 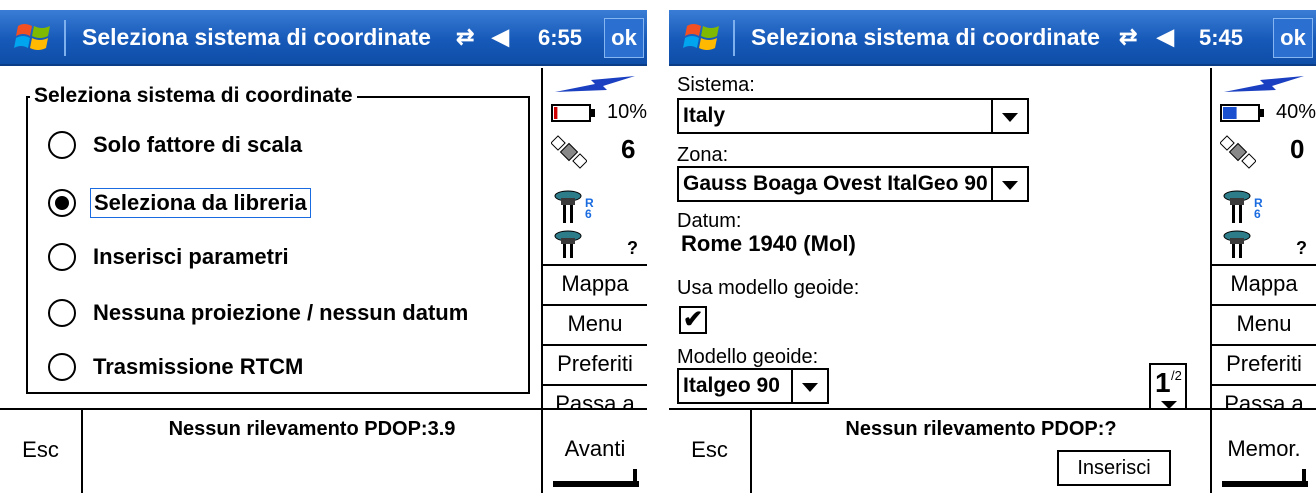 I want to click on option-library: Seleziona da libreria, so click(x=179, y=203).